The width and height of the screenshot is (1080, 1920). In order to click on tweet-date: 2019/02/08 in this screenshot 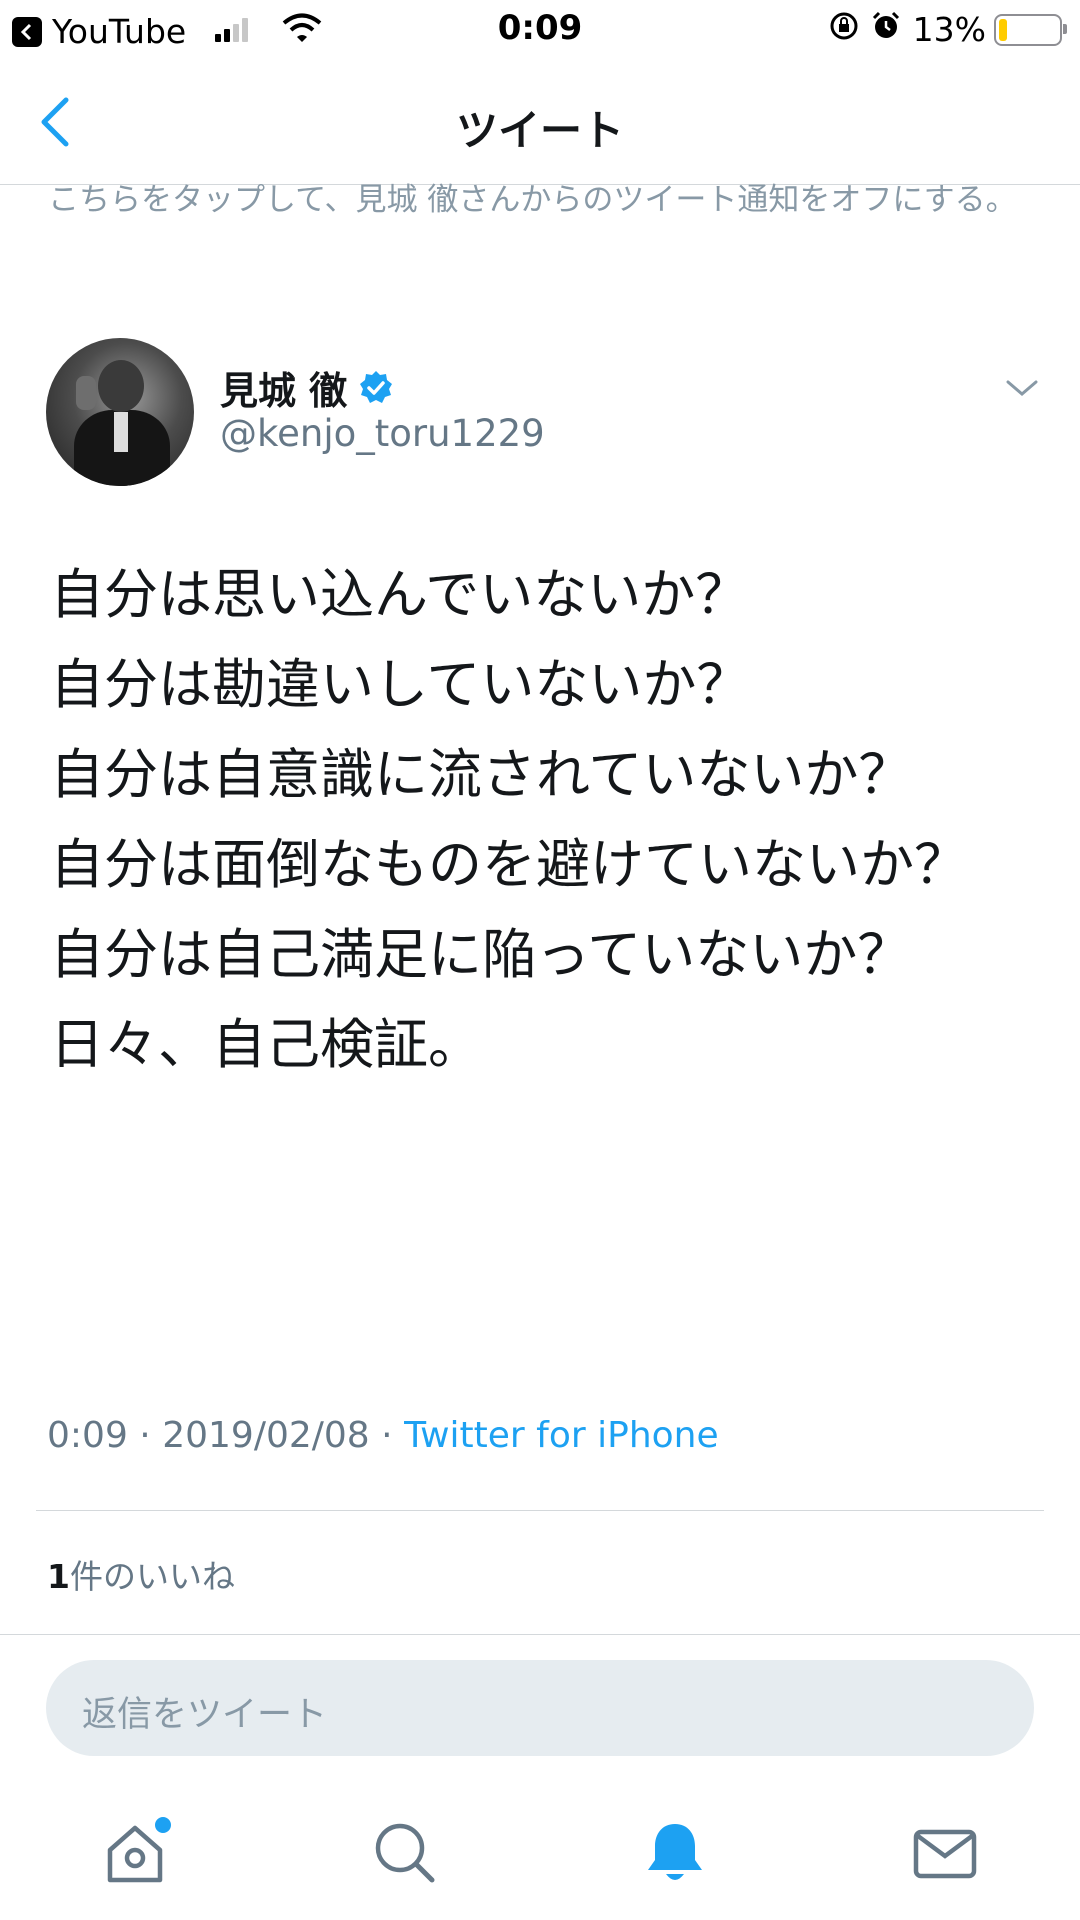, I will do `click(266, 1435)`.